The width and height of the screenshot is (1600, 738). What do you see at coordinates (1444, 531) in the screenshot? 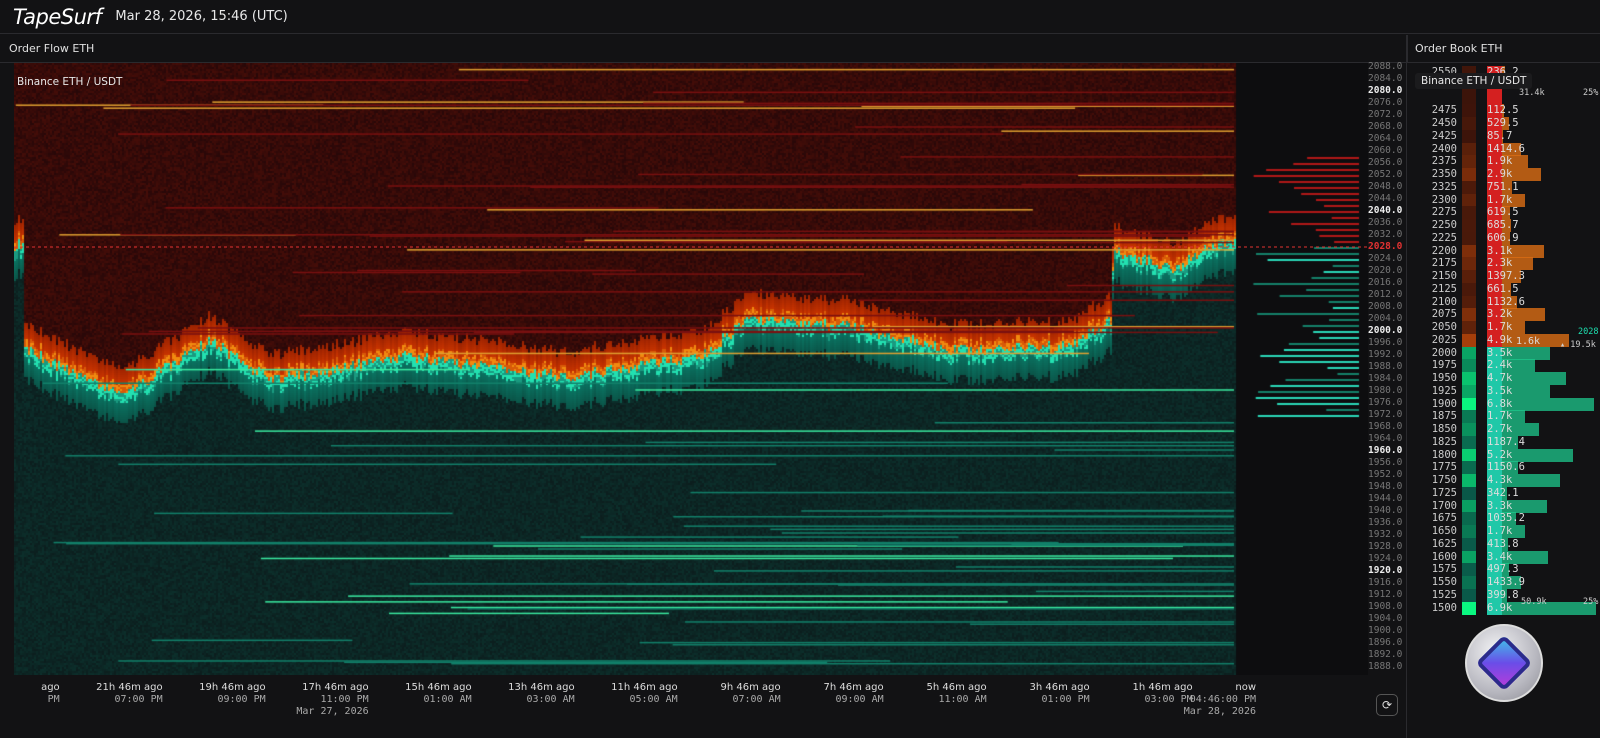
I see `bid-price: 1650` at bounding box center [1444, 531].